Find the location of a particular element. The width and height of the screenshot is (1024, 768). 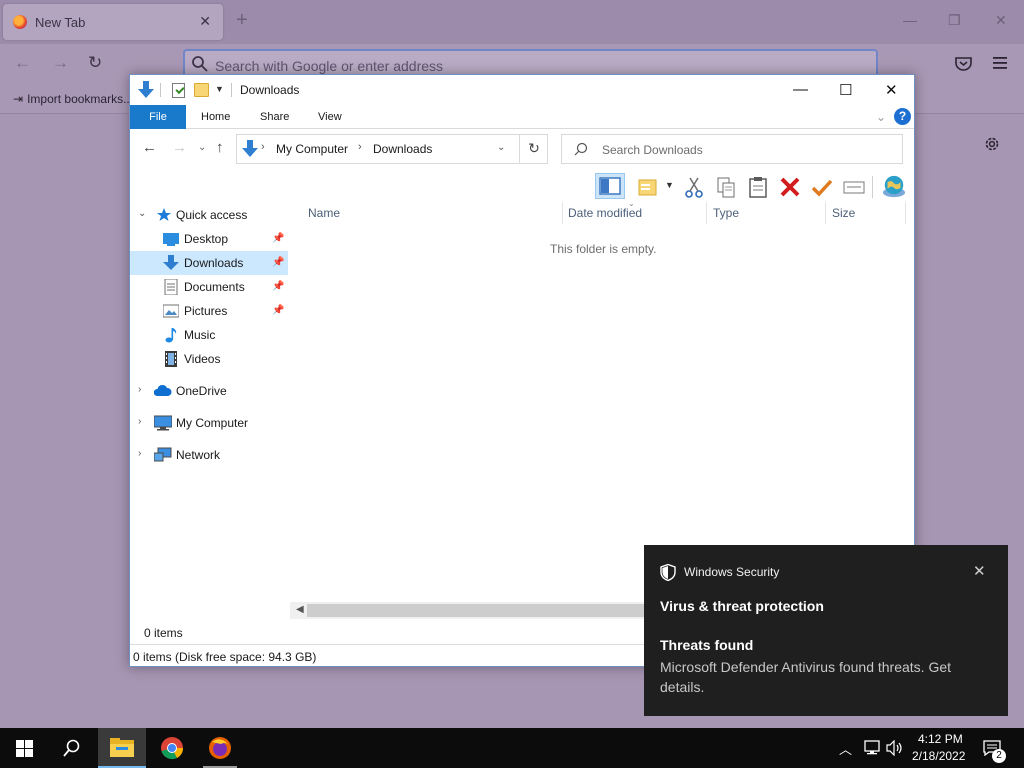

tab-title: New Tab is located at coordinates (60, 22).